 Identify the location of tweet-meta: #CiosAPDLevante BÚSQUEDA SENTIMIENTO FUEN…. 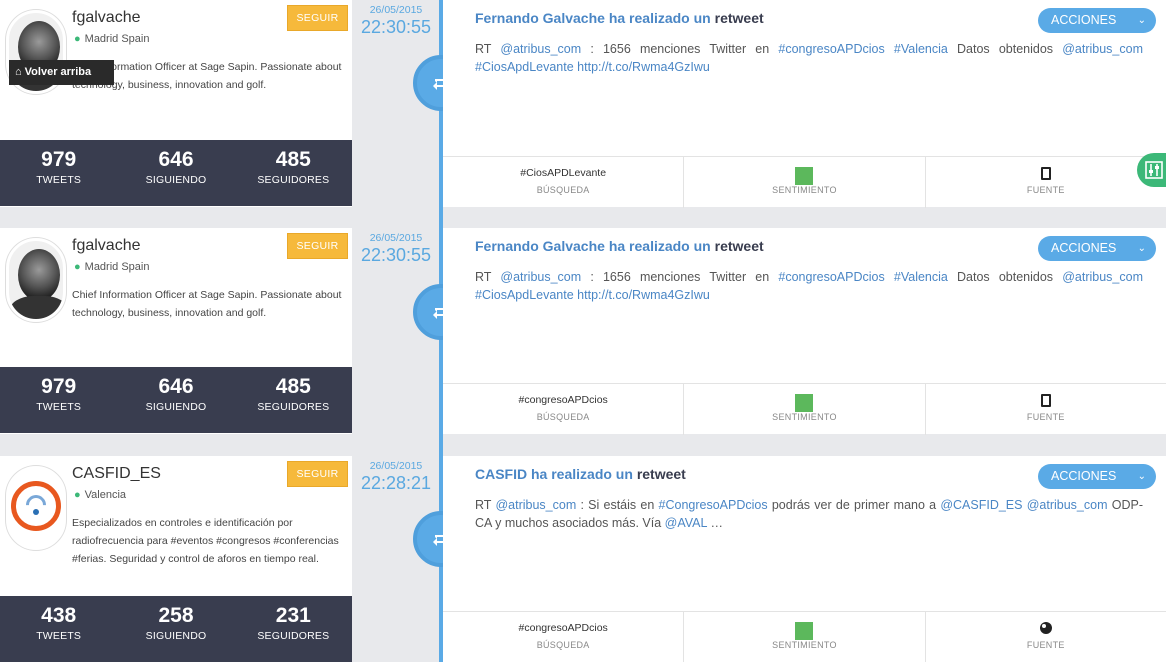
(804, 182).